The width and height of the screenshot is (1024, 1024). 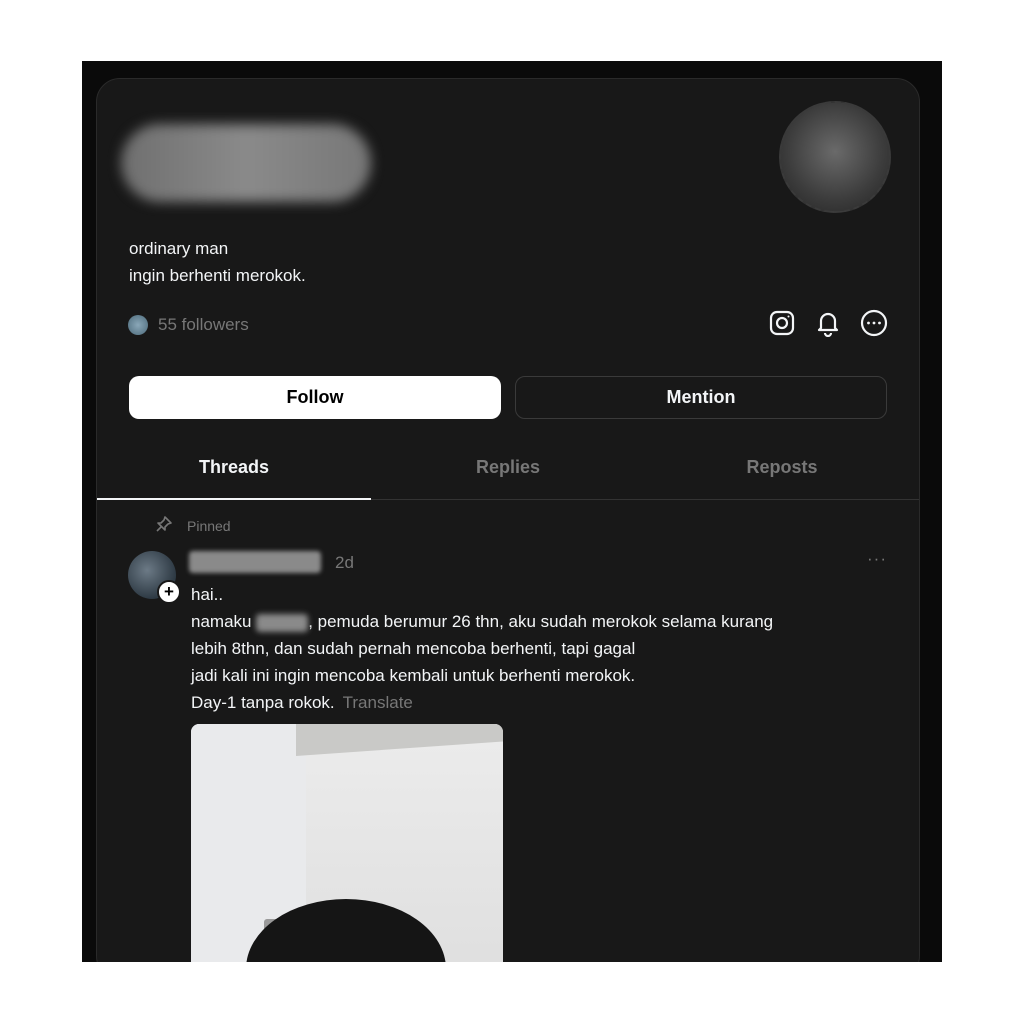 What do you see at coordinates (217, 275) in the screenshot?
I see `bio-line: ingin berhenti merokok.` at bounding box center [217, 275].